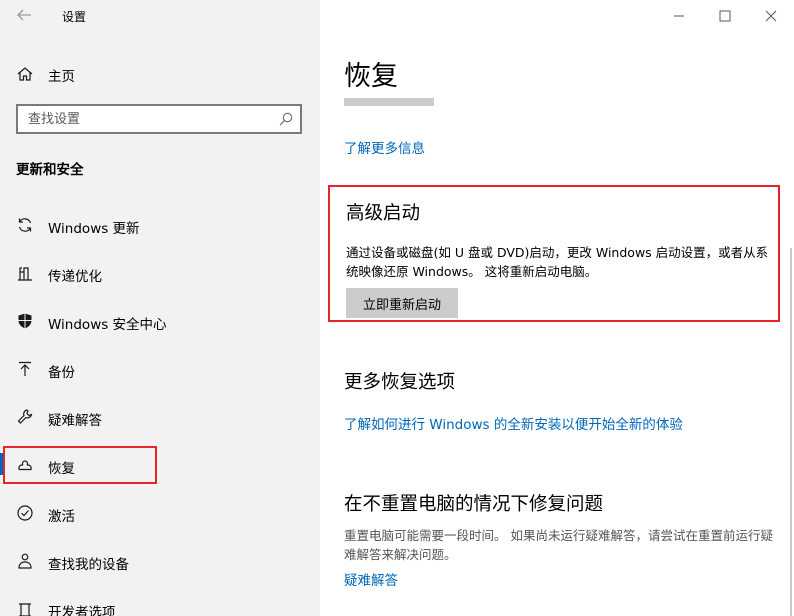  Describe the element at coordinates (791, 432) in the screenshot. I see `scrollbar` at that location.